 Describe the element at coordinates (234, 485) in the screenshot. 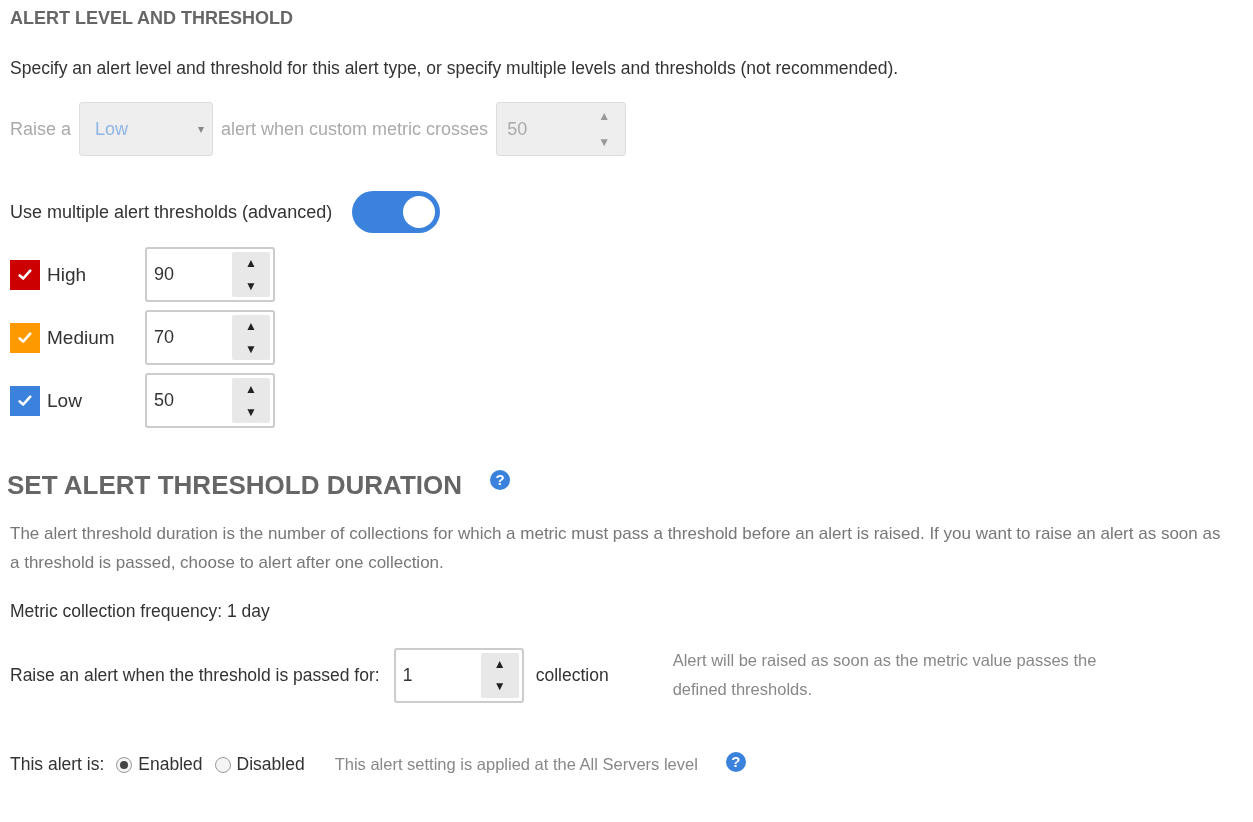

I see `section-title: SET ALERT THRESHOLD DURATION` at that location.